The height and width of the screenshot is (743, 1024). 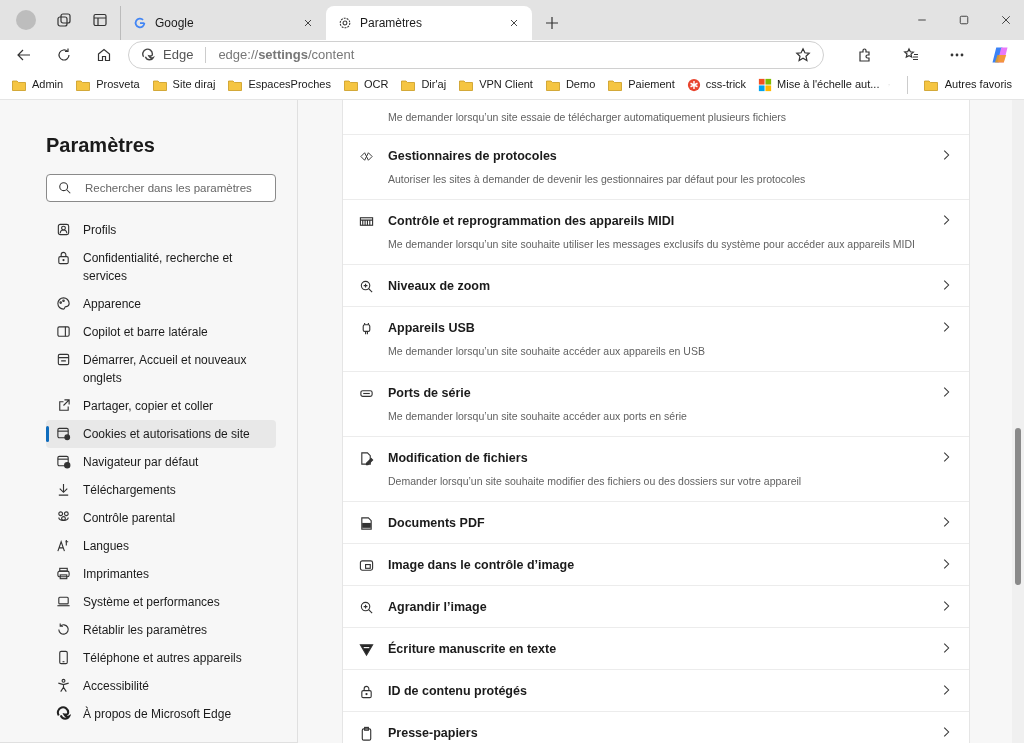 What do you see at coordinates (656, 339) in the screenshot?
I see `permission-row: Appareils USB Me demander lorsqu’un site souhaite accéder aux appareils en USB` at bounding box center [656, 339].